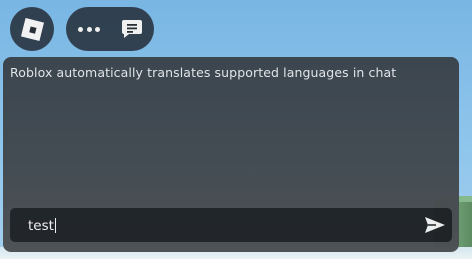  Describe the element at coordinates (89, 29) in the screenshot. I see `more-horizontal-icon` at that location.